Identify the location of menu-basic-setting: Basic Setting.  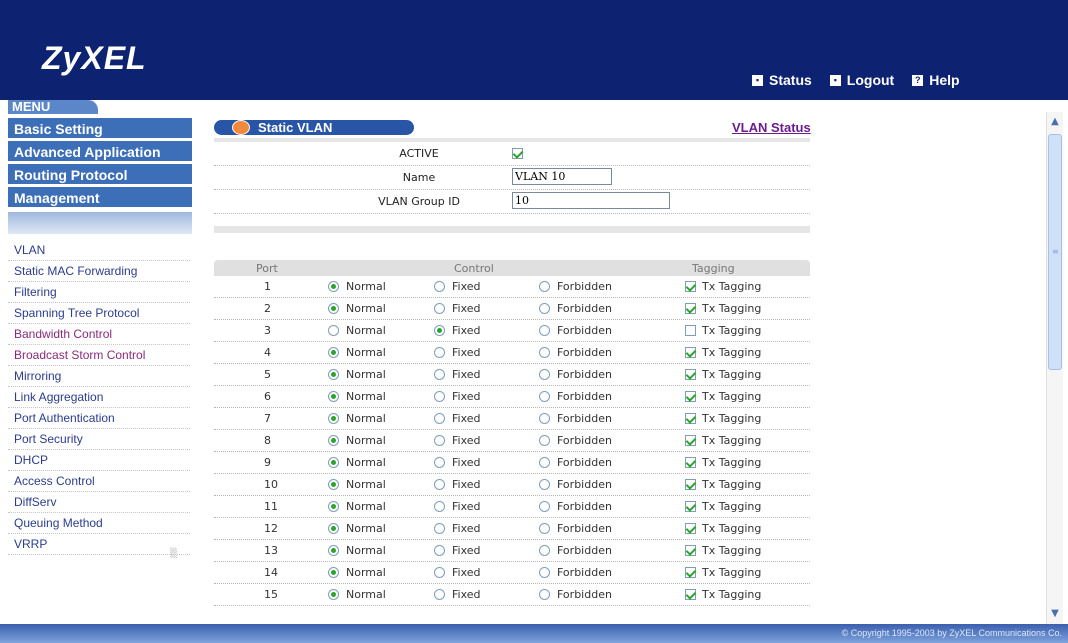
(100, 129).